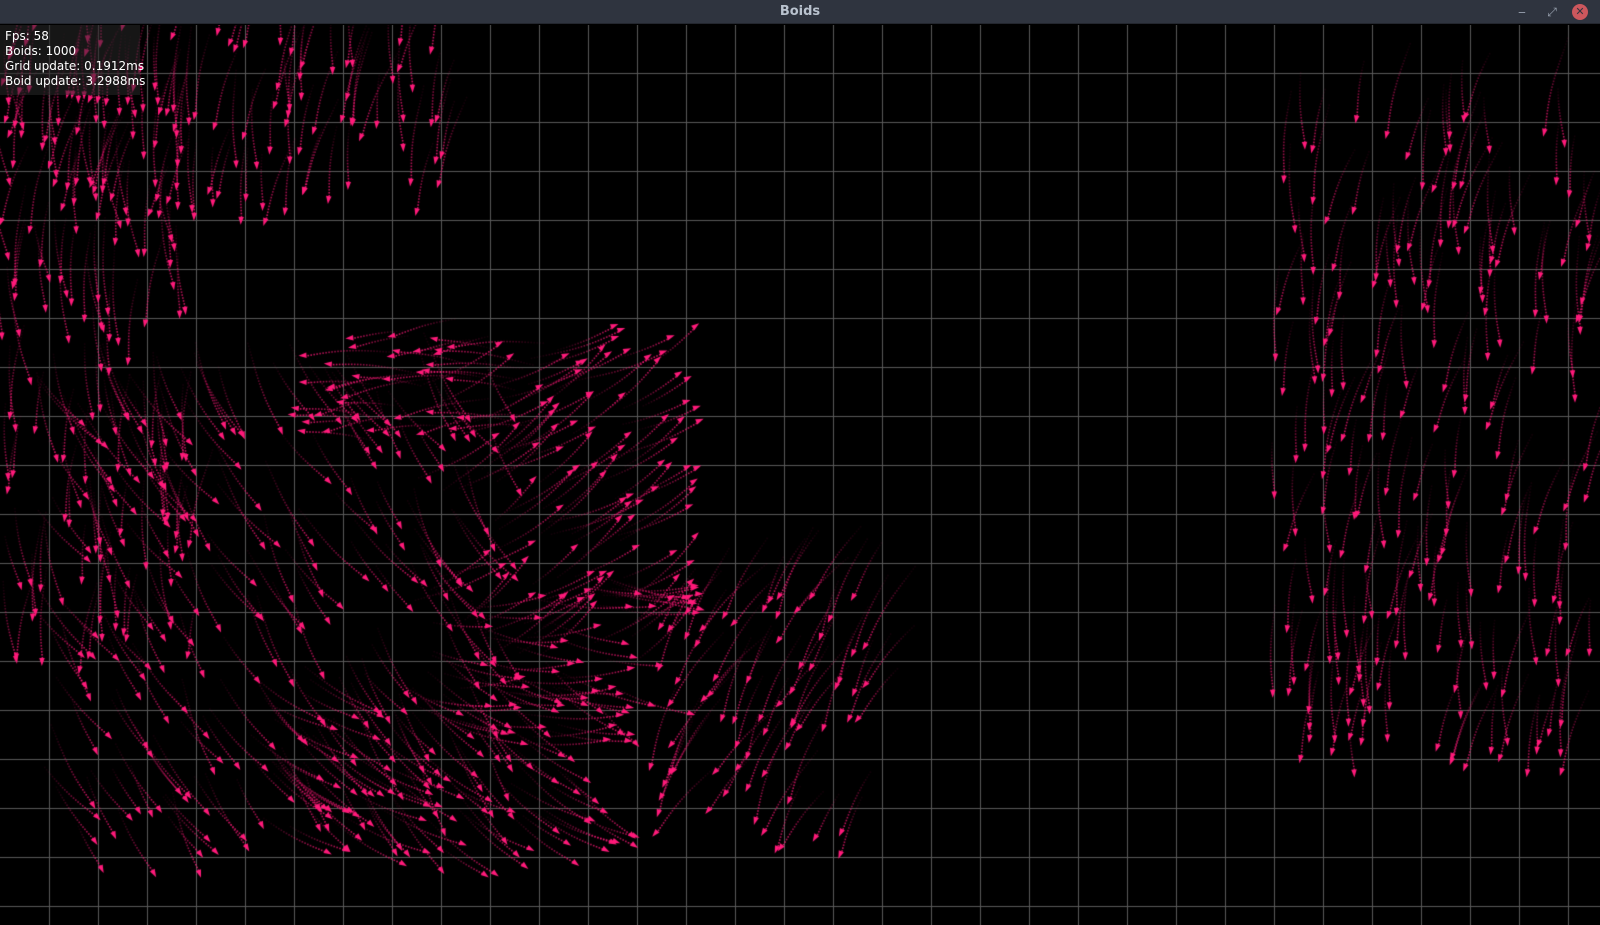 This screenshot has width=1600, height=925. Describe the element at coordinates (1522, 12) in the screenshot. I see `minimize-button: ‒` at that location.